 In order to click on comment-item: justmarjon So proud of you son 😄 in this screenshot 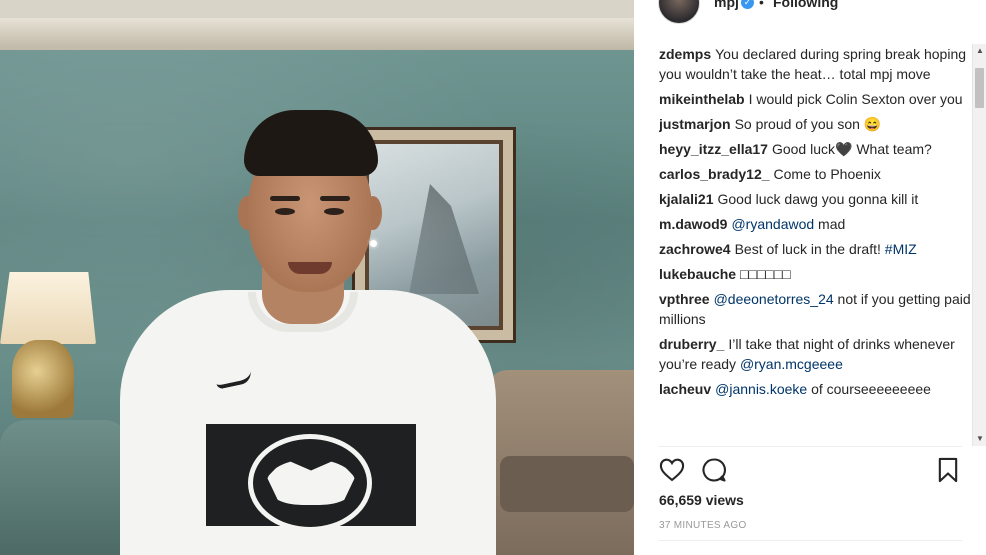, I will do `click(815, 124)`.